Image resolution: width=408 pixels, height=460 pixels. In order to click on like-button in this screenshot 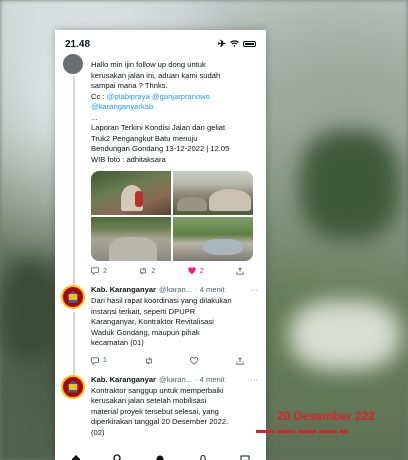, I will do `click(194, 360)`.